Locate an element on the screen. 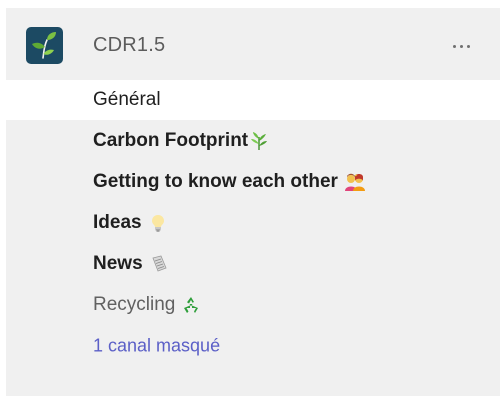 This screenshot has width=500, height=396. channel-label: Ideas is located at coordinates (130, 223).